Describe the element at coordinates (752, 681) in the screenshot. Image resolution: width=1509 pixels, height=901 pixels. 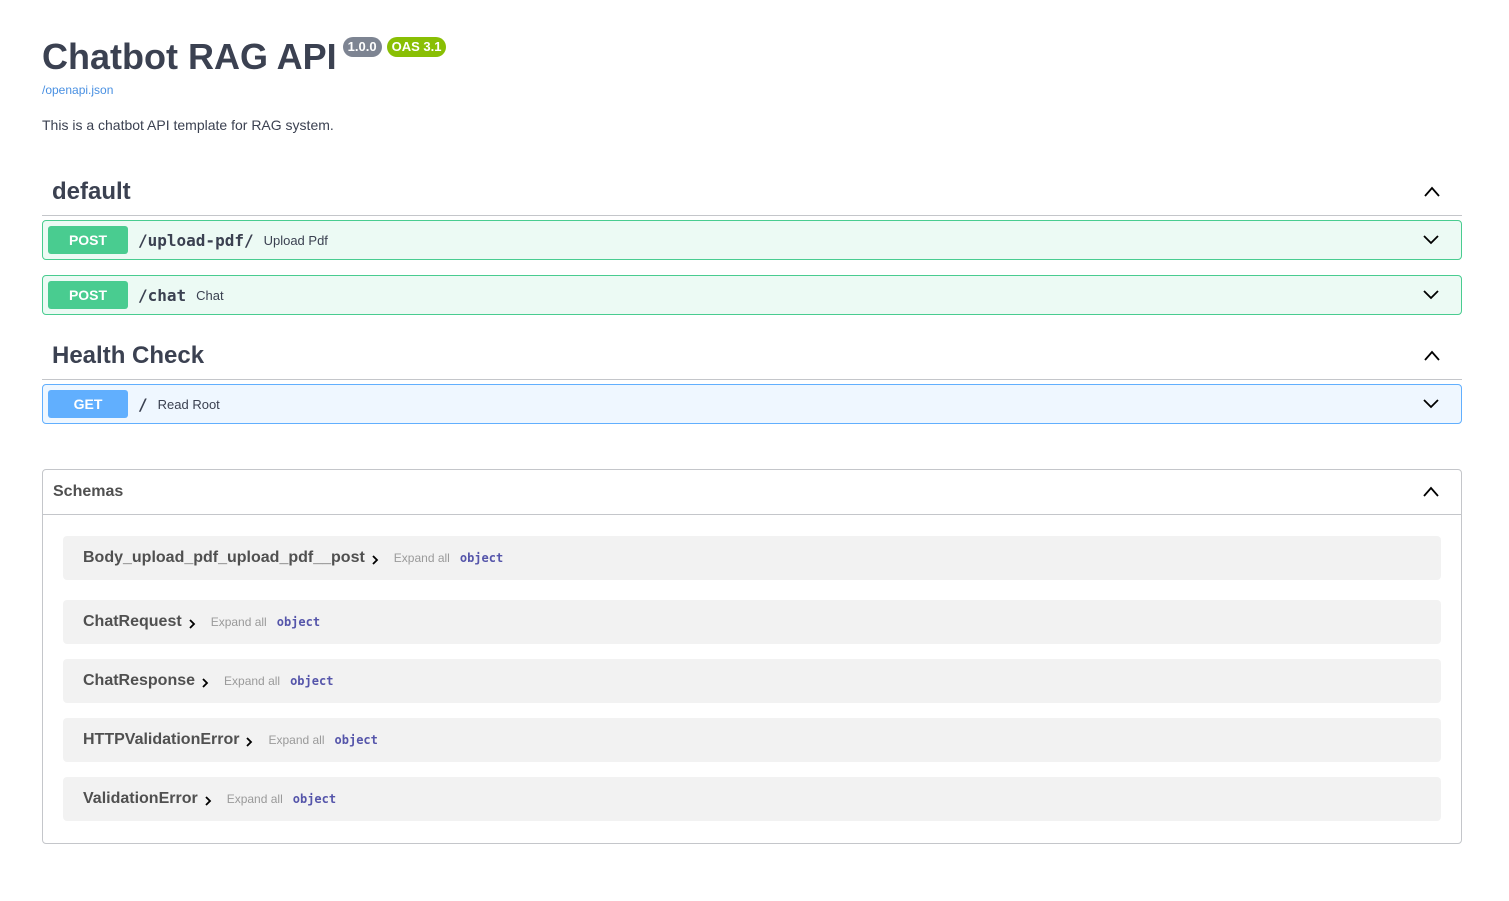
I see `schema-row: ChatResponse Expand all object` at that location.